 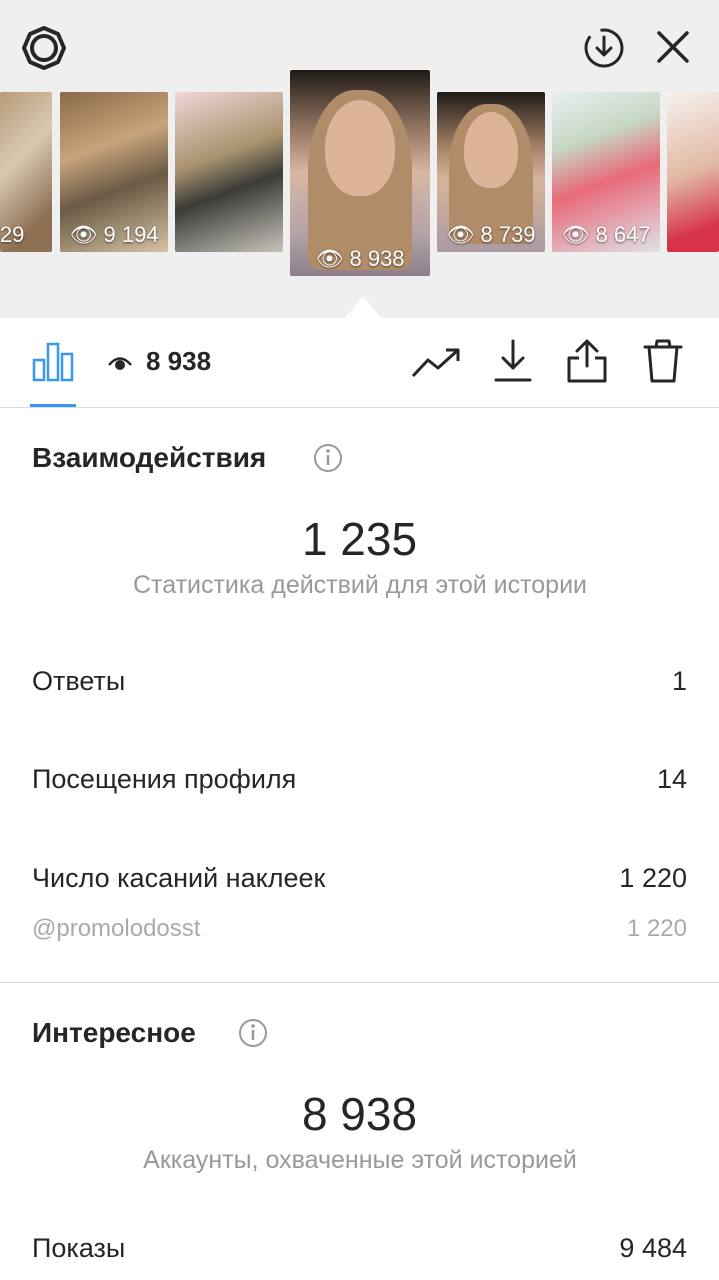 What do you see at coordinates (360, 585) in the screenshot?
I see `interactions-caption: Статистика действий для этой истории` at bounding box center [360, 585].